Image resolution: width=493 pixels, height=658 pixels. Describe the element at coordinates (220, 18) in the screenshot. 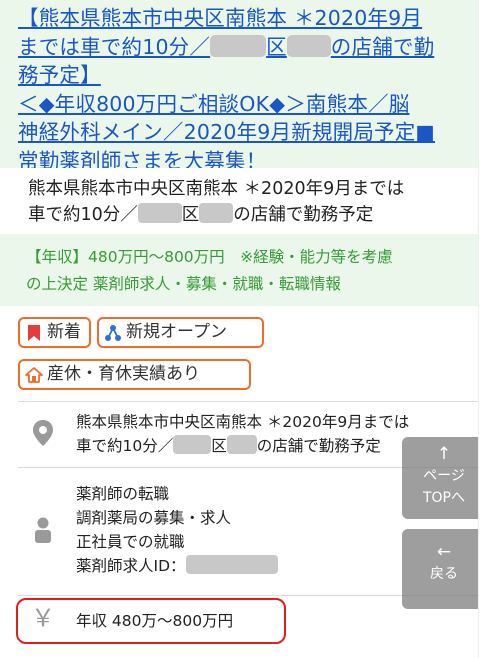

I see `title-line-1: 【熊本県熊本市中央区南熊本 ＊2020年9月` at that location.